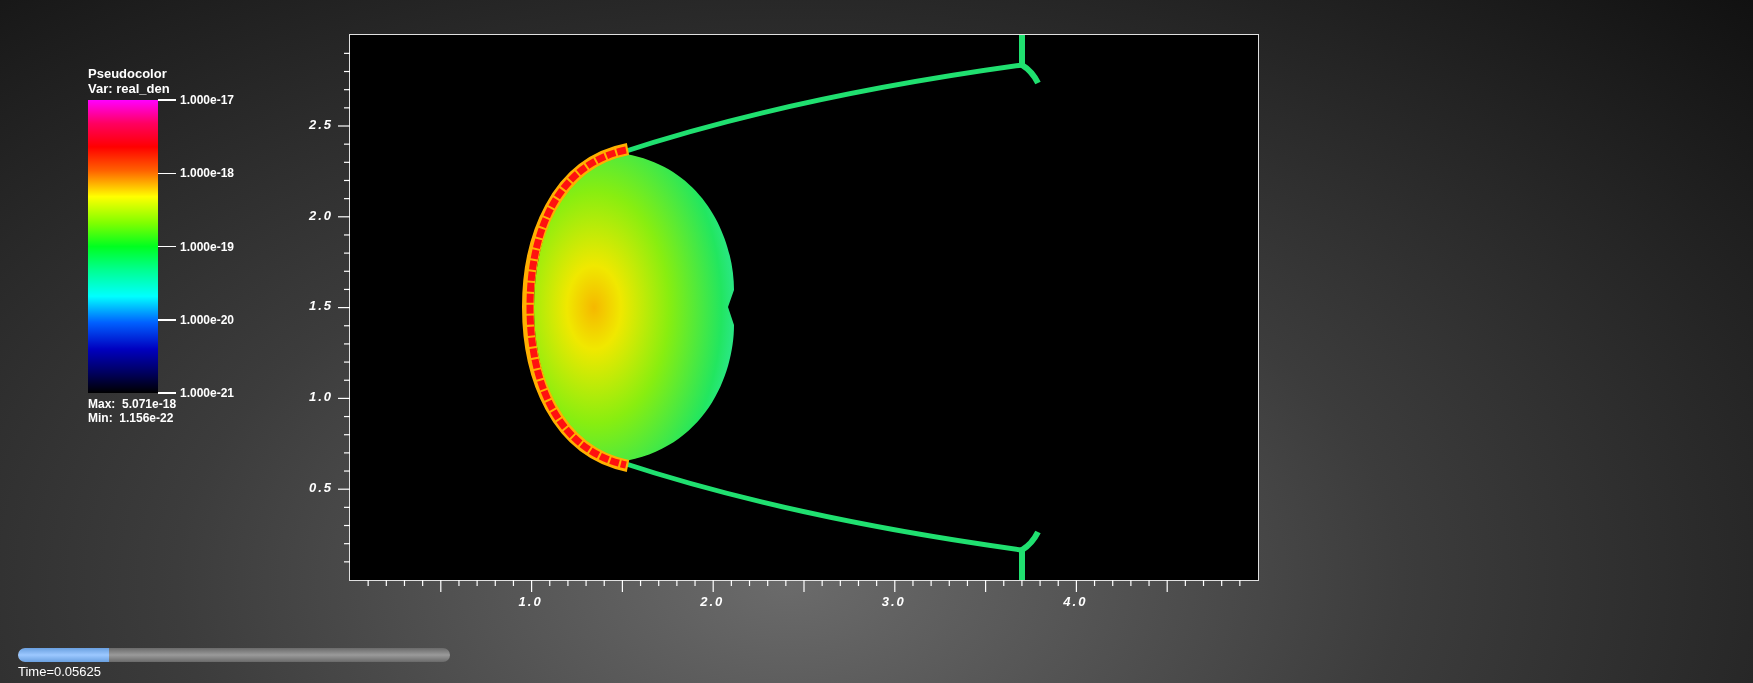 This screenshot has width=1753, height=683. Describe the element at coordinates (207, 100) in the screenshot. I see `scale-label: 1.000e-17` at that location.